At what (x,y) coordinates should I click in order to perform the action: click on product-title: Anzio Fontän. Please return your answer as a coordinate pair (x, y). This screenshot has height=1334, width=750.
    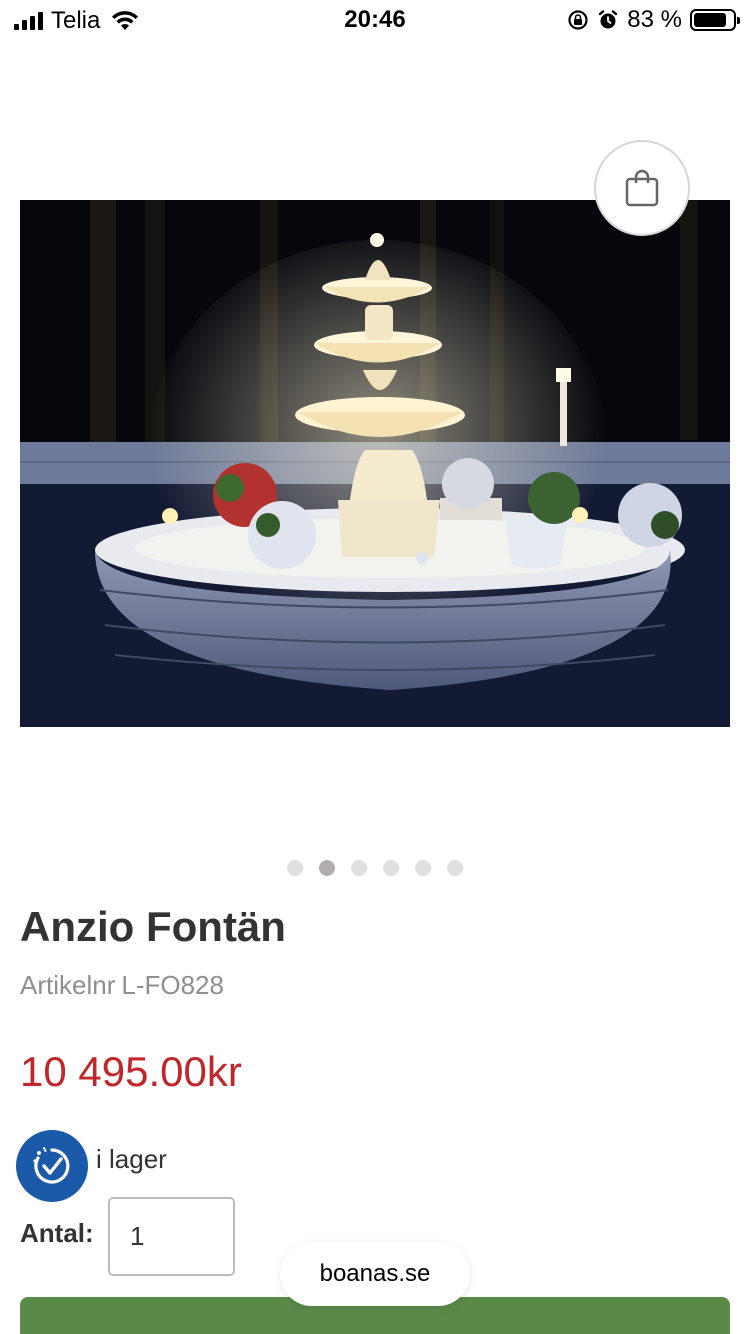
    Looking at the image, I should click on (153, 926).